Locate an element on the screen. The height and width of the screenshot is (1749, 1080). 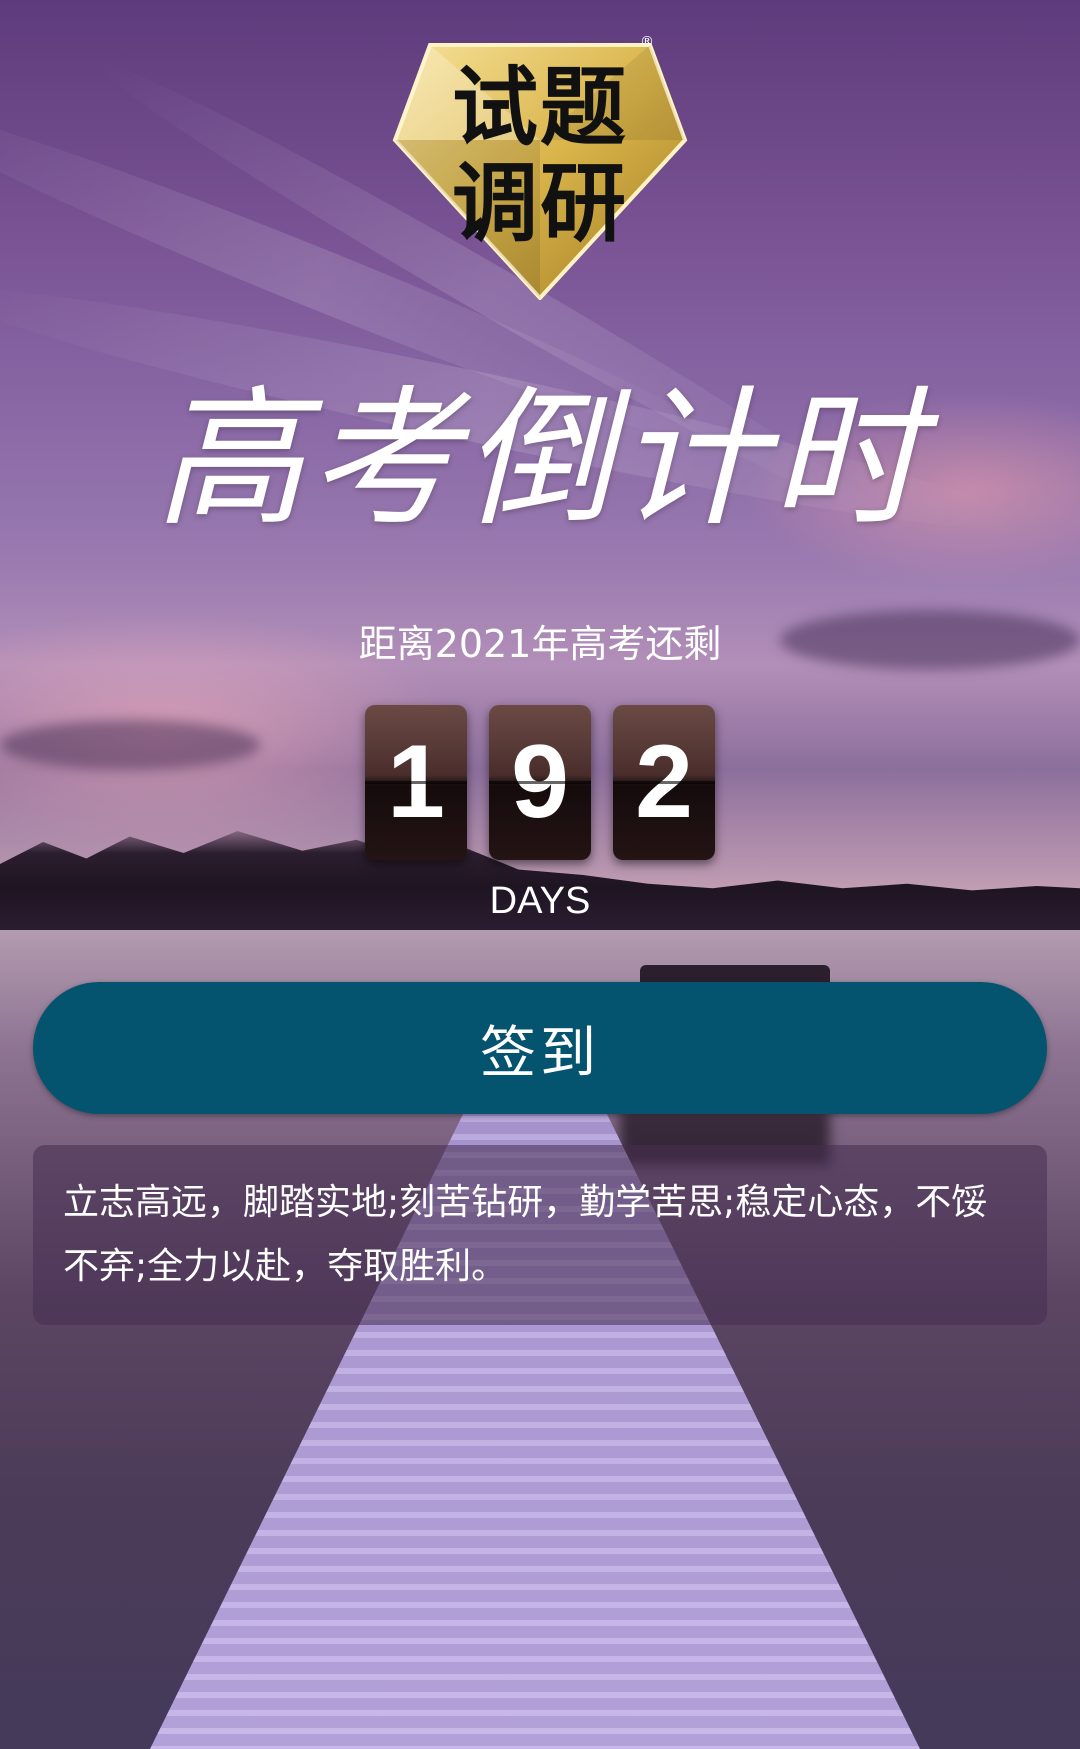
registered-mark: ® is located at coordinates (647, 42).